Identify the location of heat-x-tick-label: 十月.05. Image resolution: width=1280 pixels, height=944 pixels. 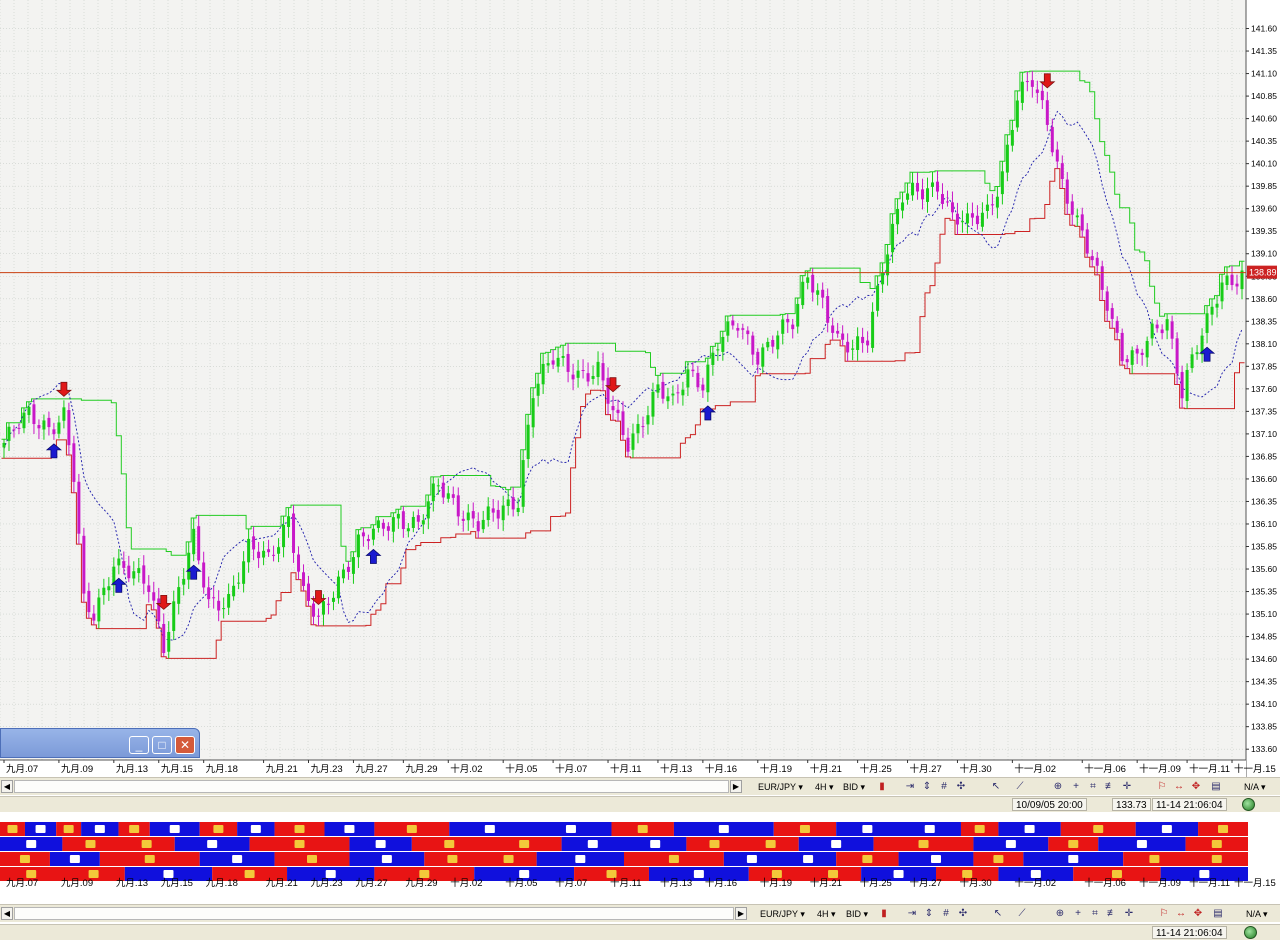
(521, 882).